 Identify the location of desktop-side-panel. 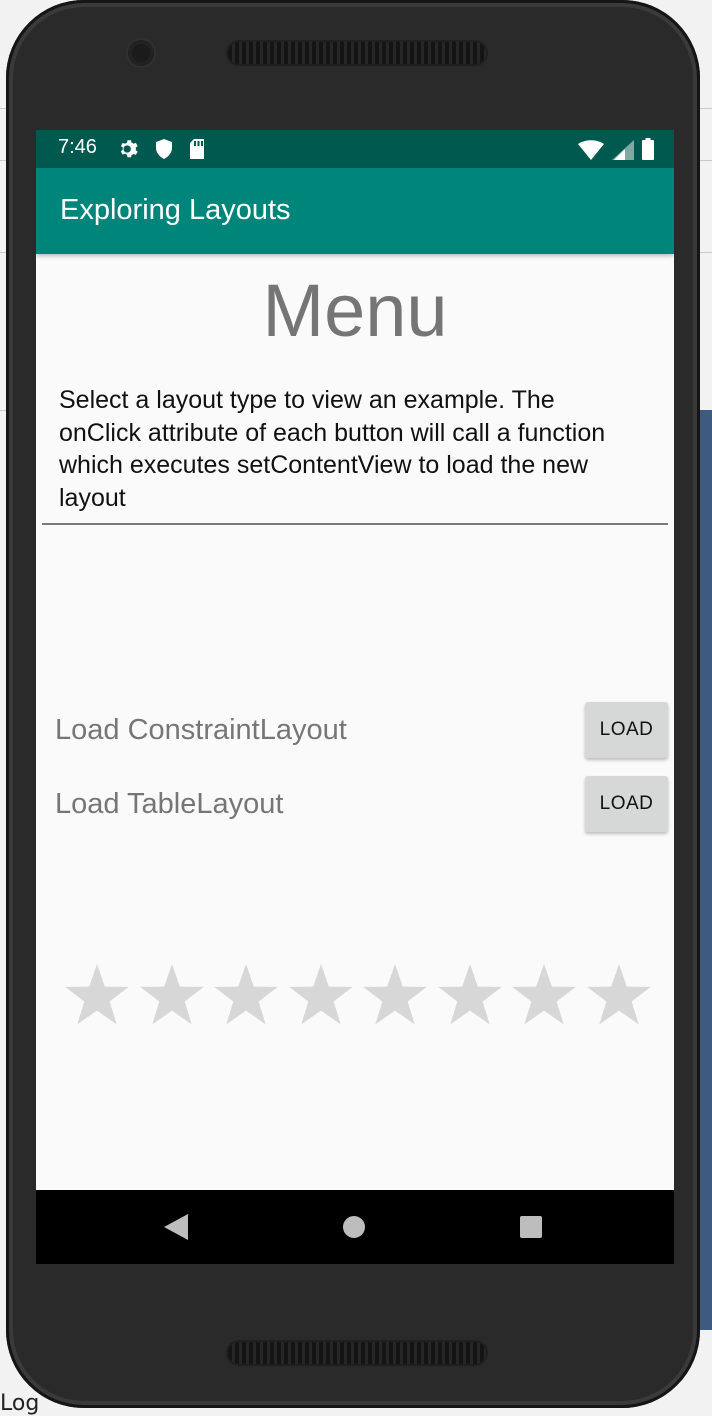
(705, 870).